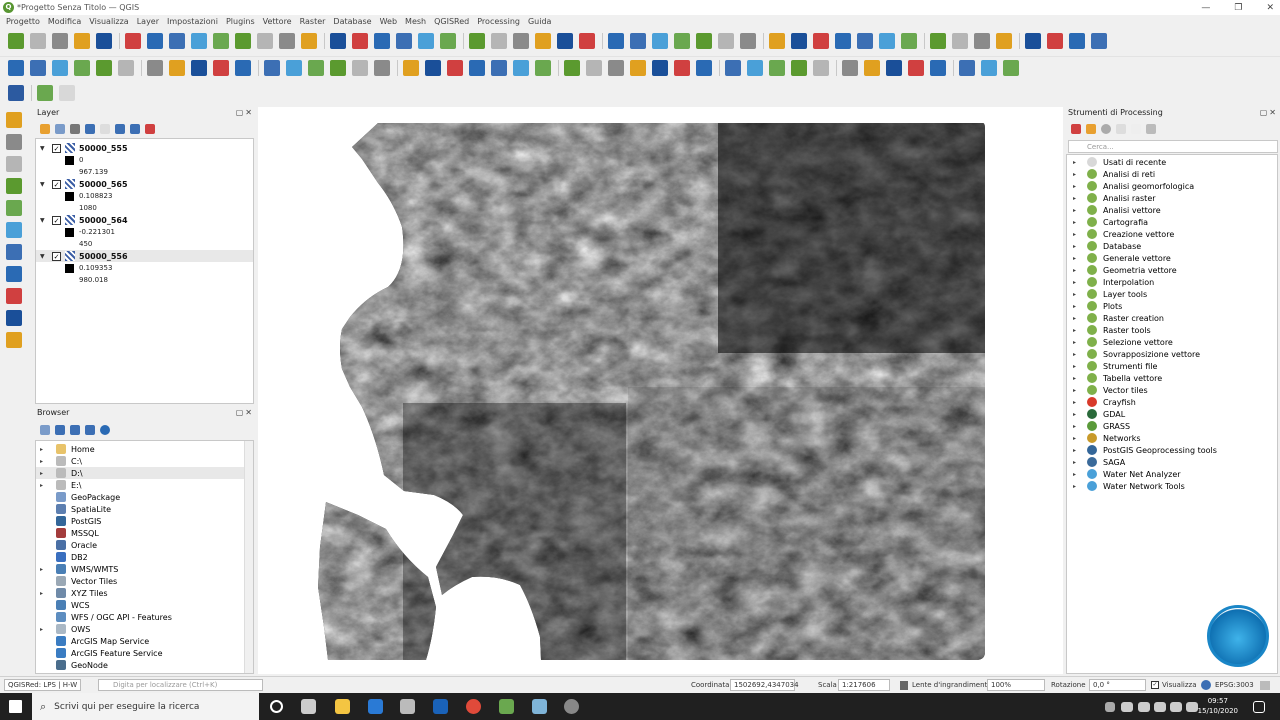 This screenshot has width=1280, height=720. I want to click on remove-layer-icon, so click(150, 129).